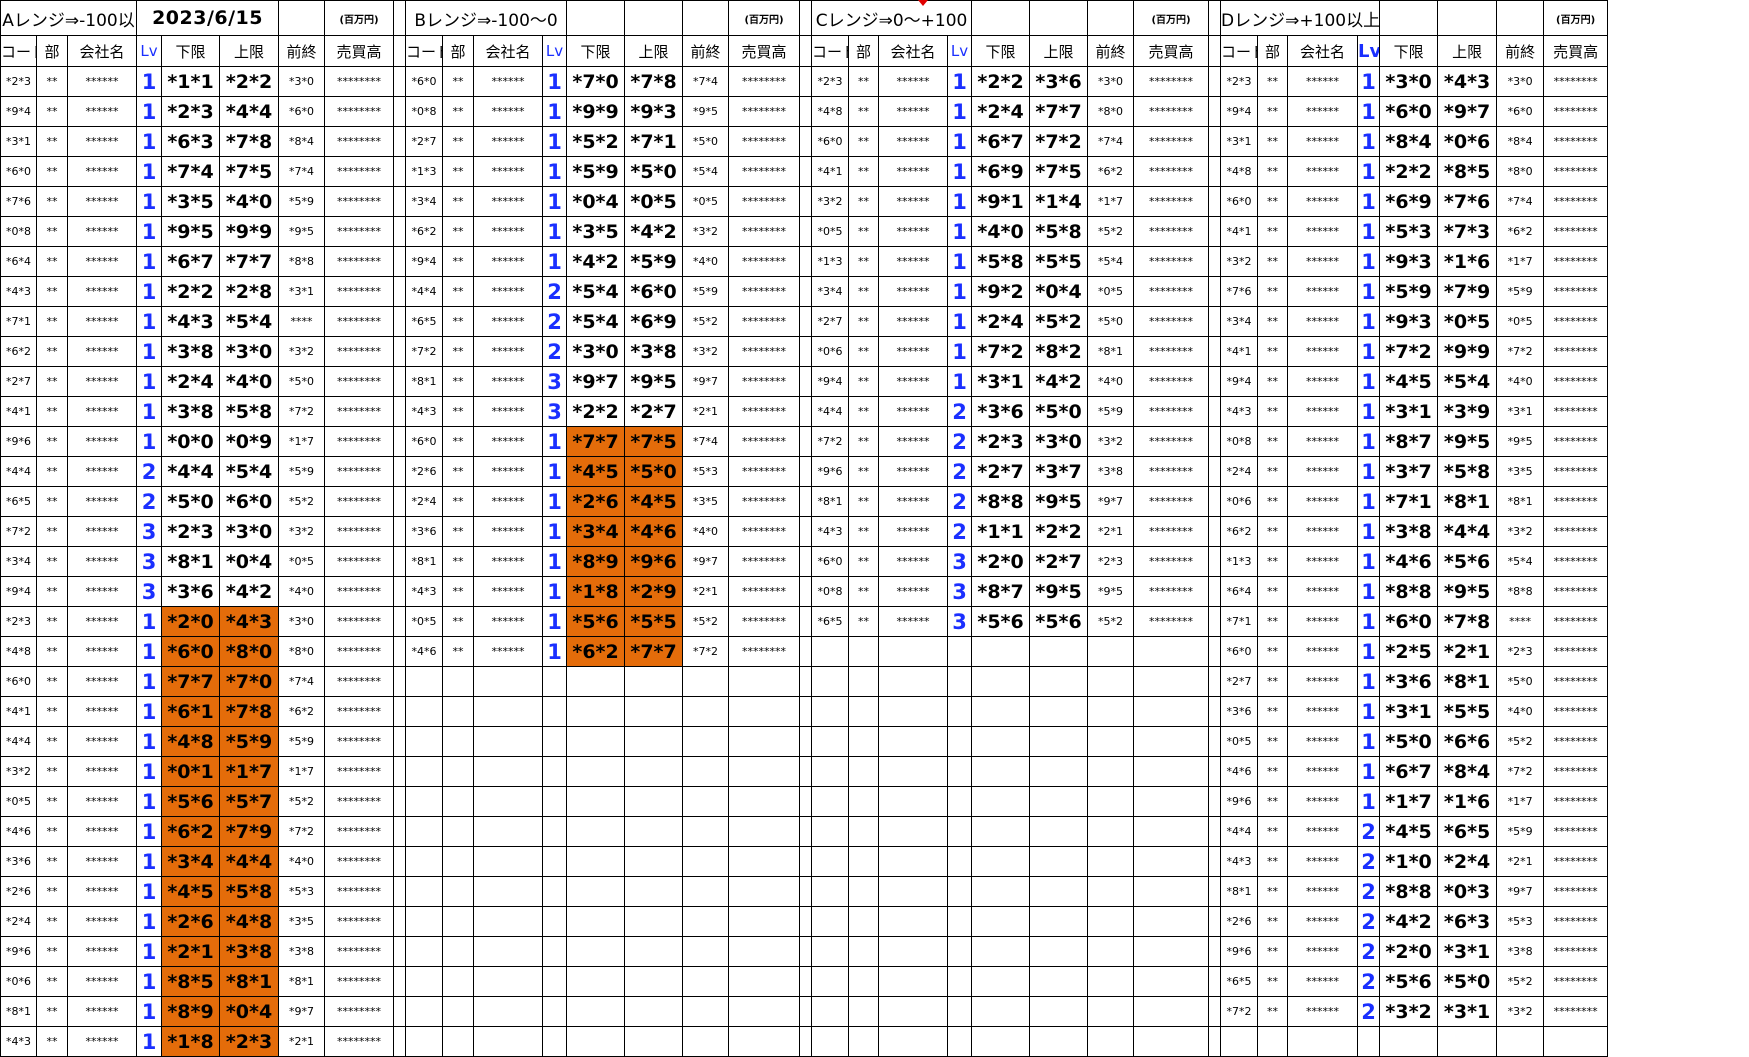  What do you see at coordinates (249, 81) in the screenshot?
I see `upper-limit-cell: *2*2` at bounding box center [249, 81].